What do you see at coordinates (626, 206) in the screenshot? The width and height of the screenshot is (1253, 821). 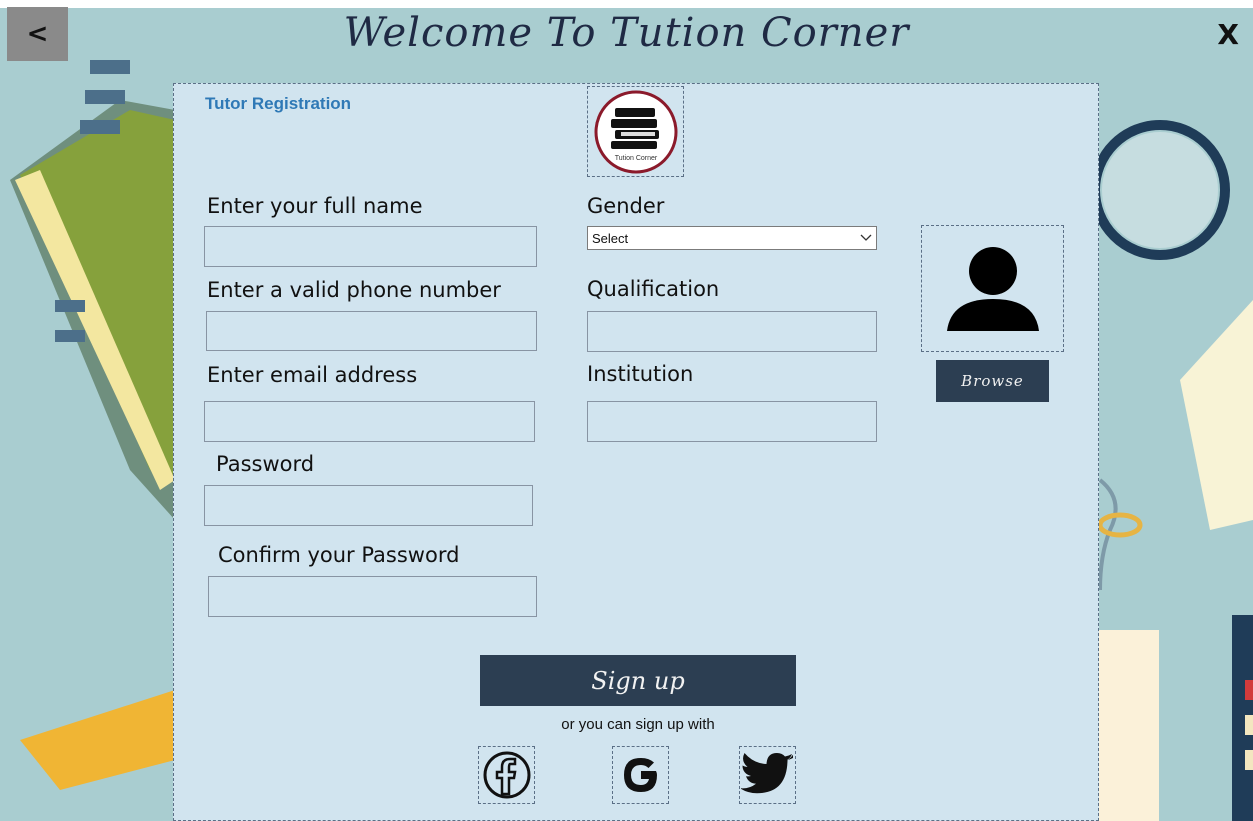 I see `gender-label: Gender` at bounding box center [626, 206].